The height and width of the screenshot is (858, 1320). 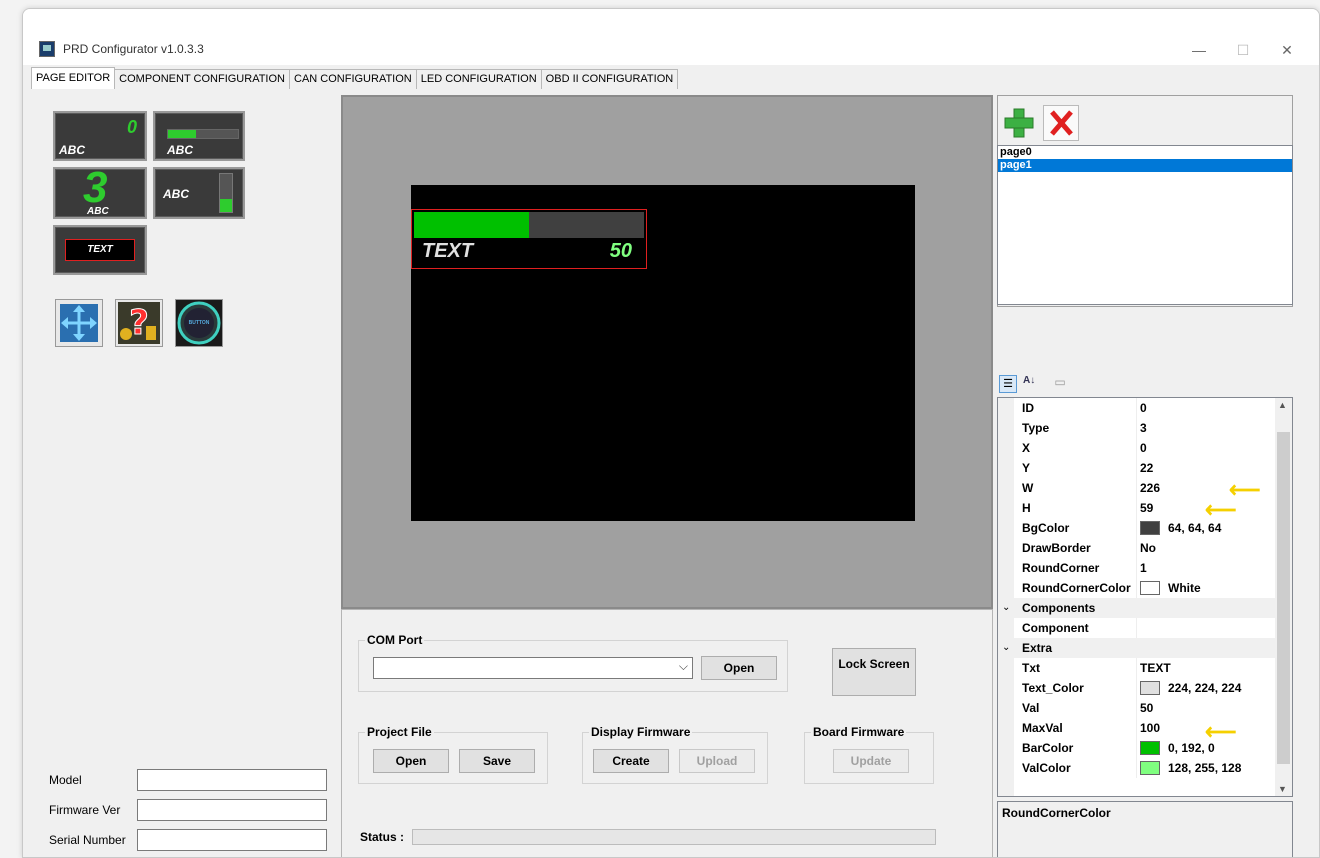 I want to click on help-text: RoundCornerColor, so click(x=1056, y=813).